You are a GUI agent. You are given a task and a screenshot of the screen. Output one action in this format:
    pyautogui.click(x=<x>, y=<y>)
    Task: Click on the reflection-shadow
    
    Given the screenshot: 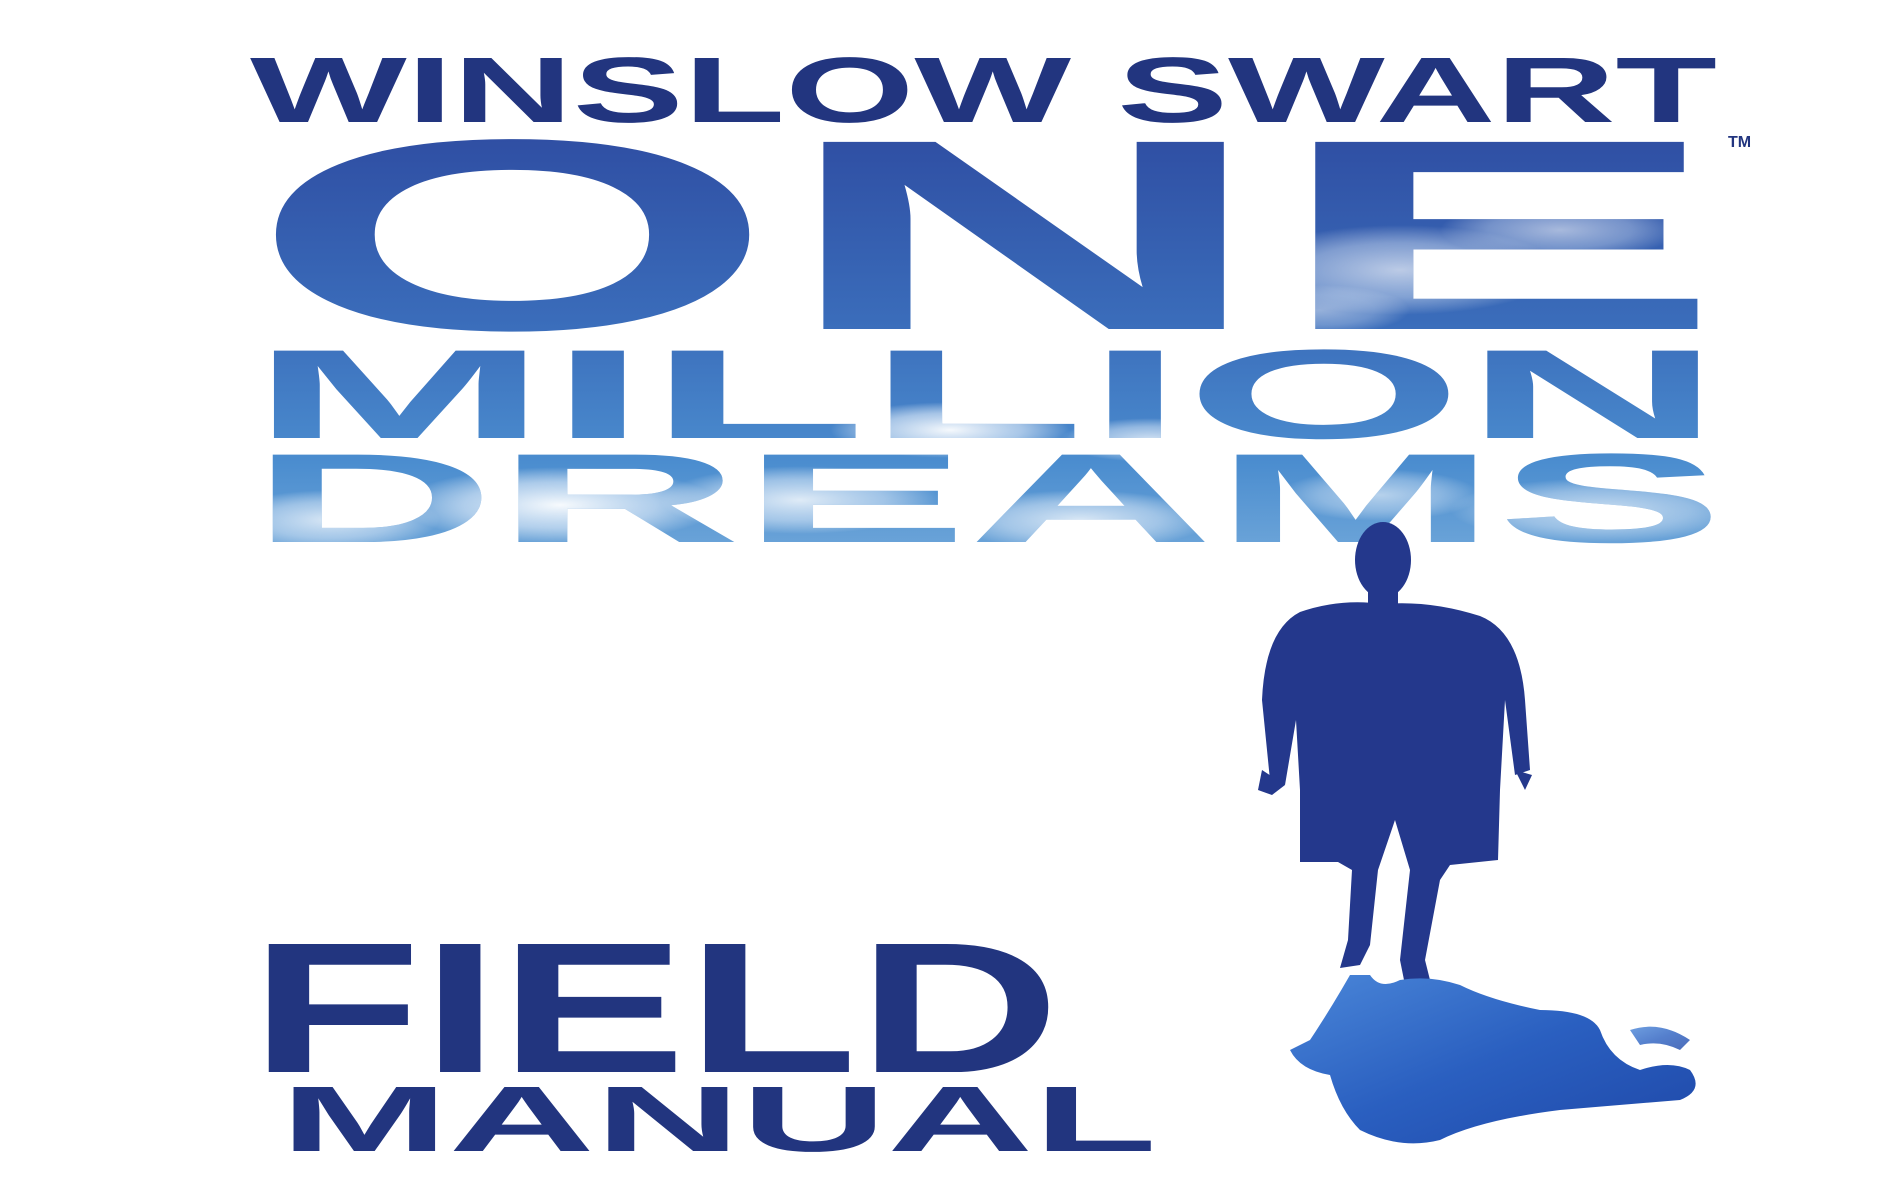 What is the action you would take?
    pyautogui.click(x=1493, y=1059)
    